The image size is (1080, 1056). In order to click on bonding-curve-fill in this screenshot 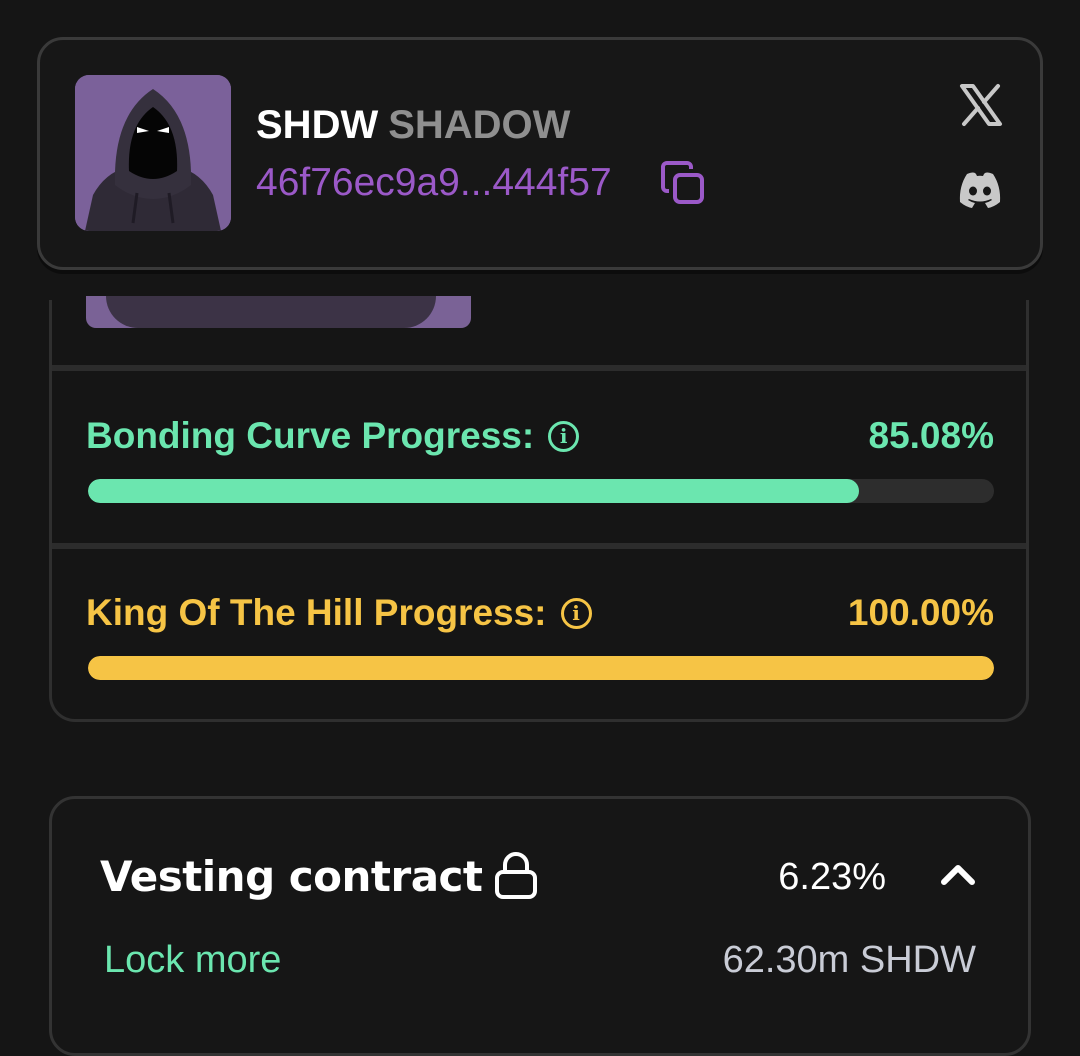, I will do `click(473, 491)`.